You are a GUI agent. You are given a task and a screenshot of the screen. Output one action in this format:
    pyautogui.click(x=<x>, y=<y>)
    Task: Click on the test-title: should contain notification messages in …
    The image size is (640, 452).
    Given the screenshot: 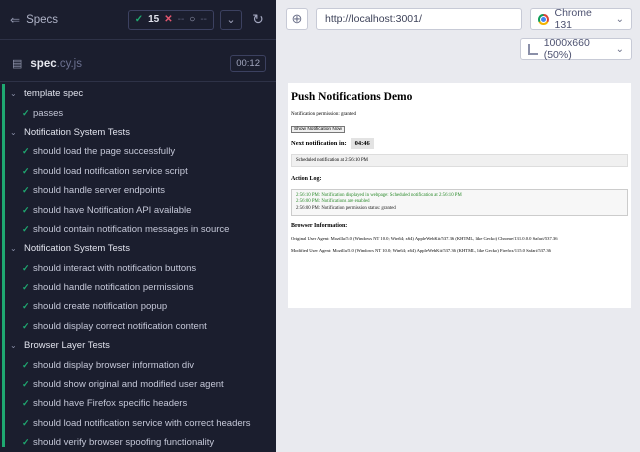 What is the action you would take?
    pyautogui.click(x=131, y=229)
    